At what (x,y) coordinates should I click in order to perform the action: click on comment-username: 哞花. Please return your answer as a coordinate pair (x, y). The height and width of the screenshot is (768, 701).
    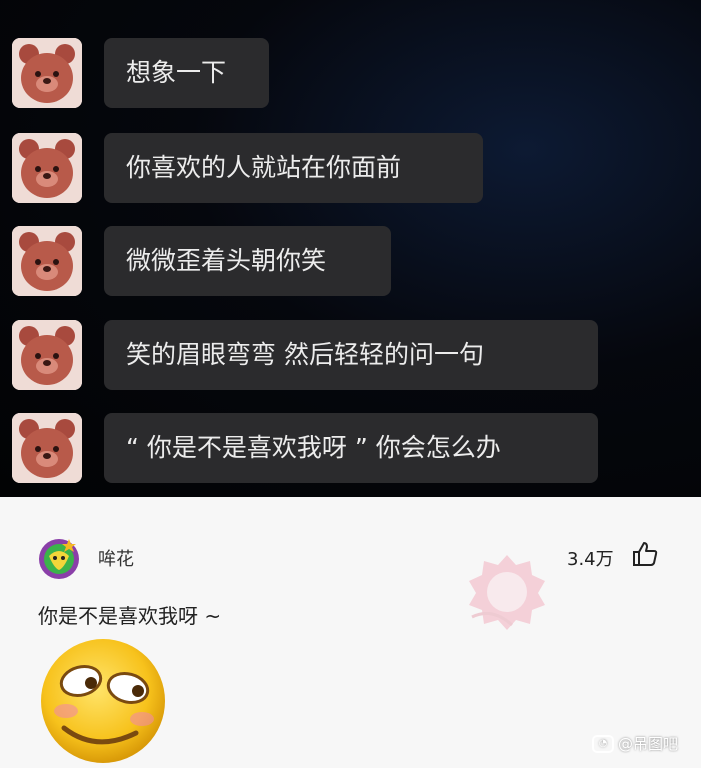
    Looking at the image, I should click on (116, 558).